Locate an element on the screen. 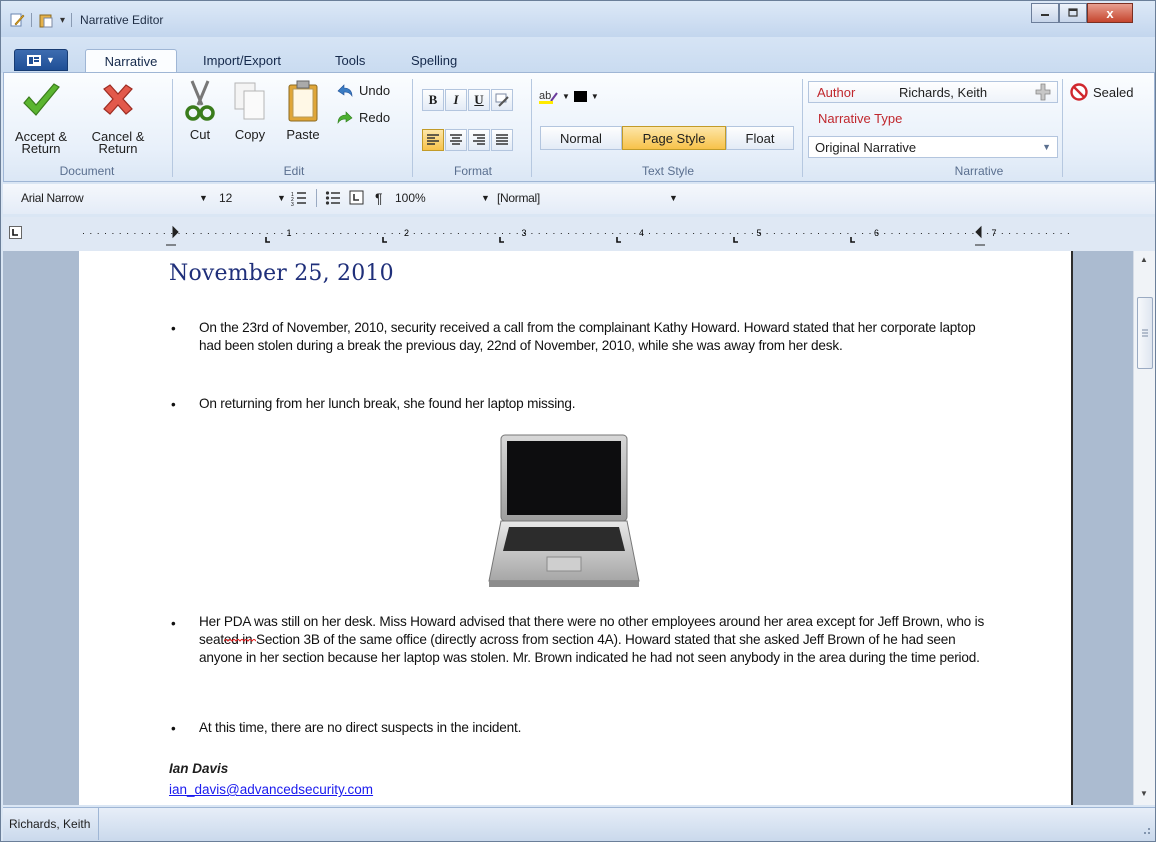 The height and width of the screenshot is (842, 1156). left-indent-marker is located at coordinates (172, 235).